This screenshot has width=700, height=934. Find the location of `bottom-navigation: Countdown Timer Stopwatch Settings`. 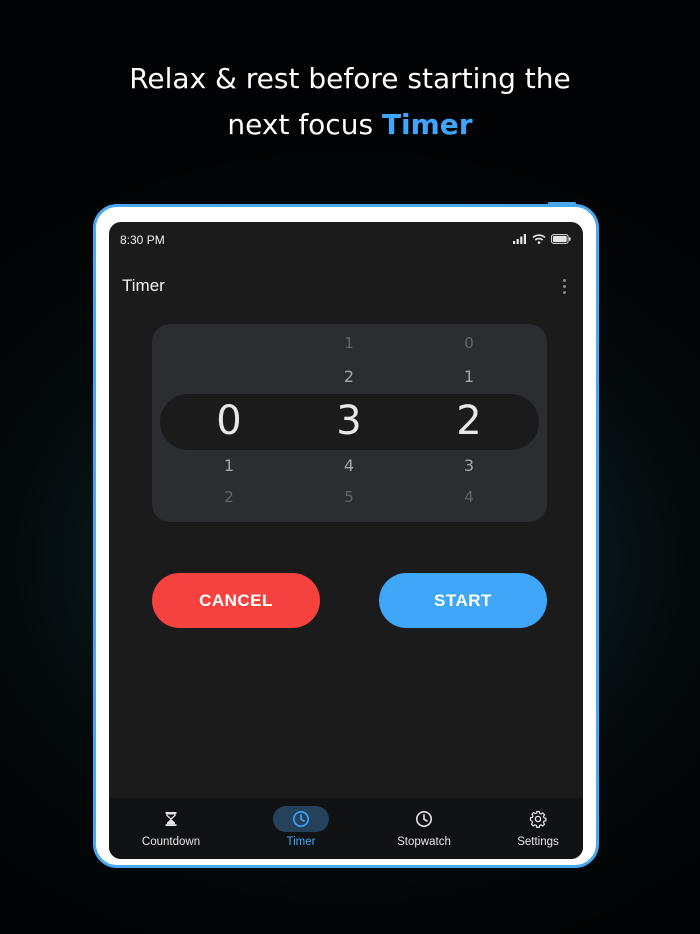

bottom-navigation: Countdown Timer Stopwatch Settings is located at coordinates (346, 828).